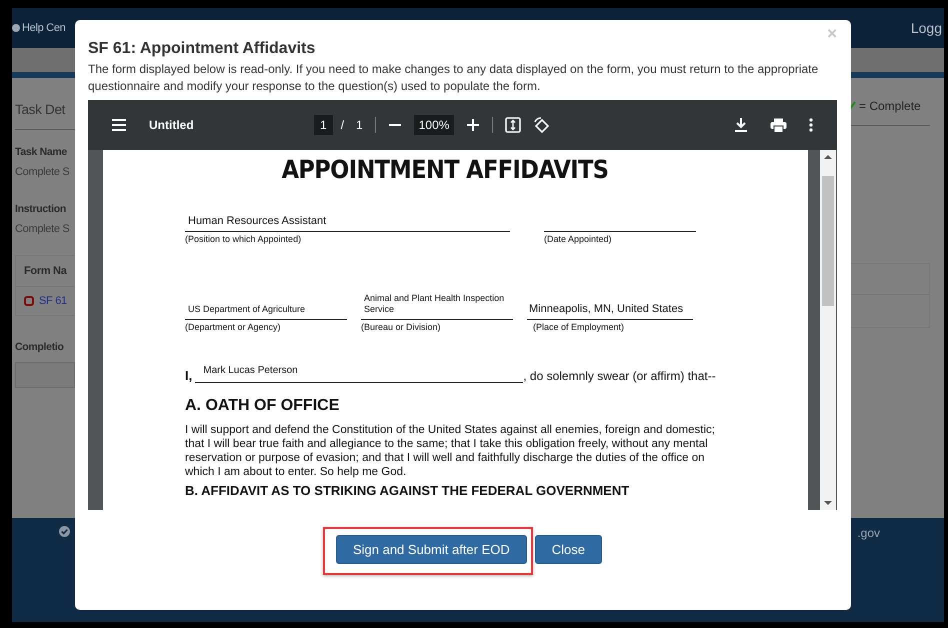  Describe the element at coordinates (45, 375) in the screenshot. I see `completion-field` at that location.